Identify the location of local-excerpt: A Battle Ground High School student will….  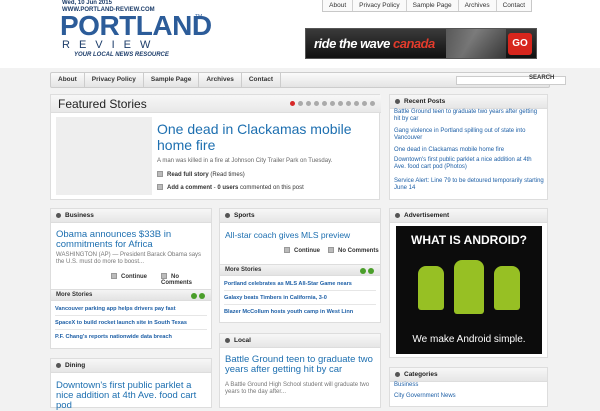
(297, 388).